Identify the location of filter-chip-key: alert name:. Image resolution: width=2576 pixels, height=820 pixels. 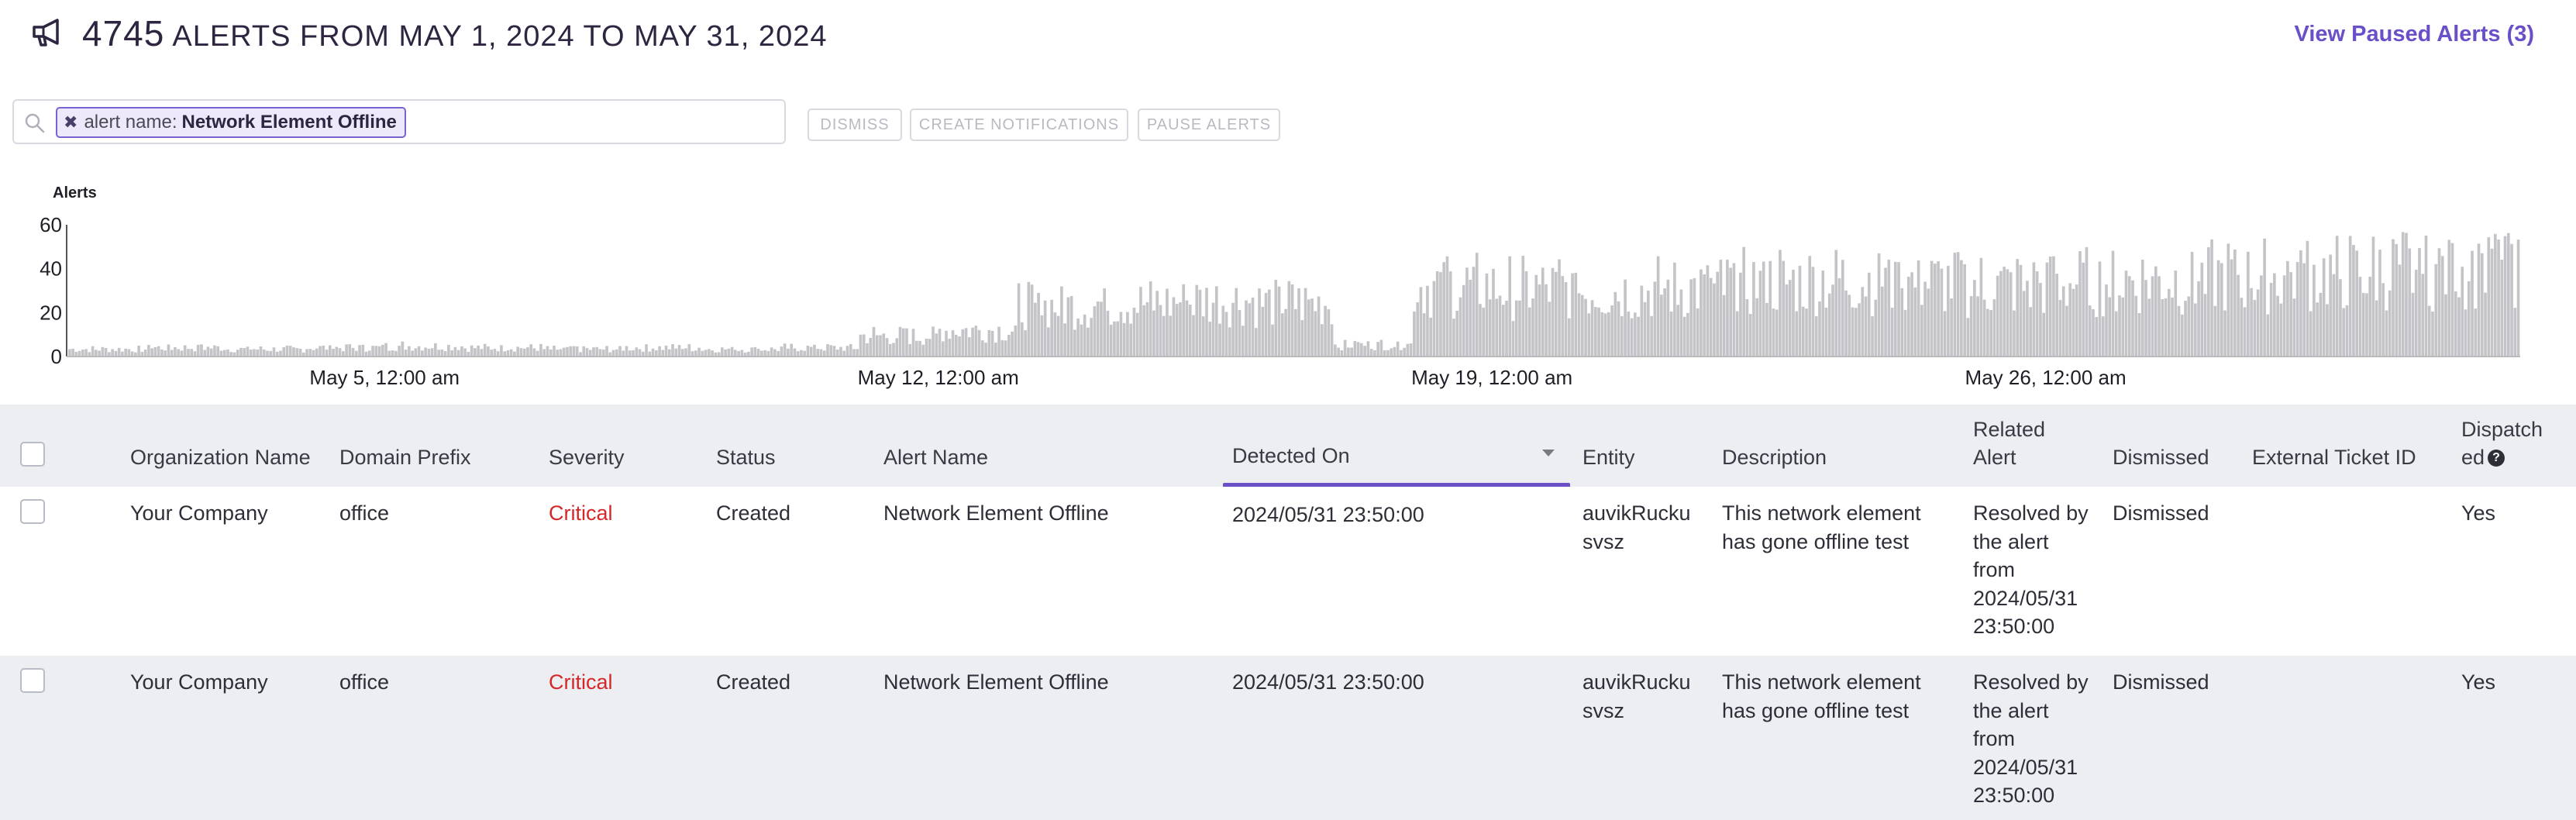
(130, 122).